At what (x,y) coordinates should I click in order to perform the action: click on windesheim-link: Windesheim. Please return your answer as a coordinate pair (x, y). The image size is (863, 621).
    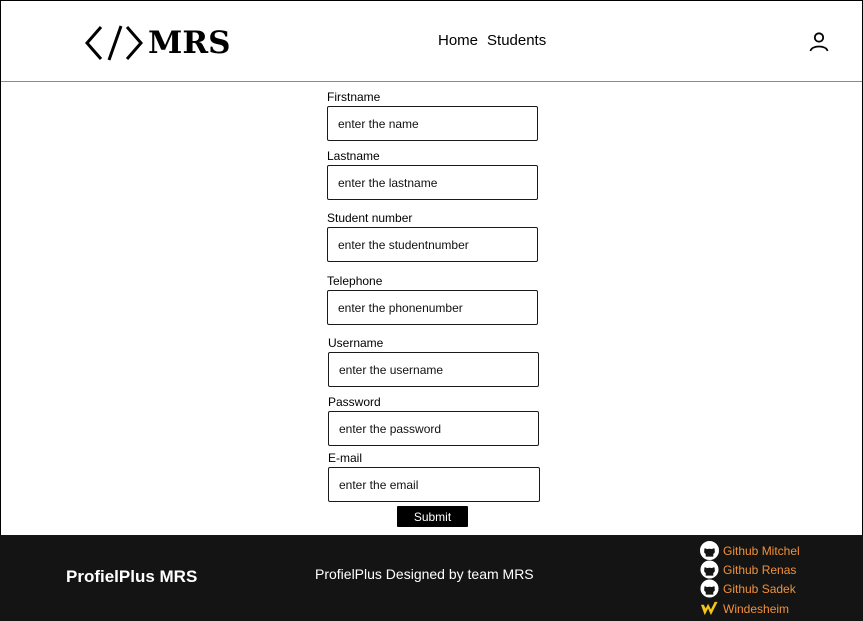
    Looking at the image, I should click on (744, 608).